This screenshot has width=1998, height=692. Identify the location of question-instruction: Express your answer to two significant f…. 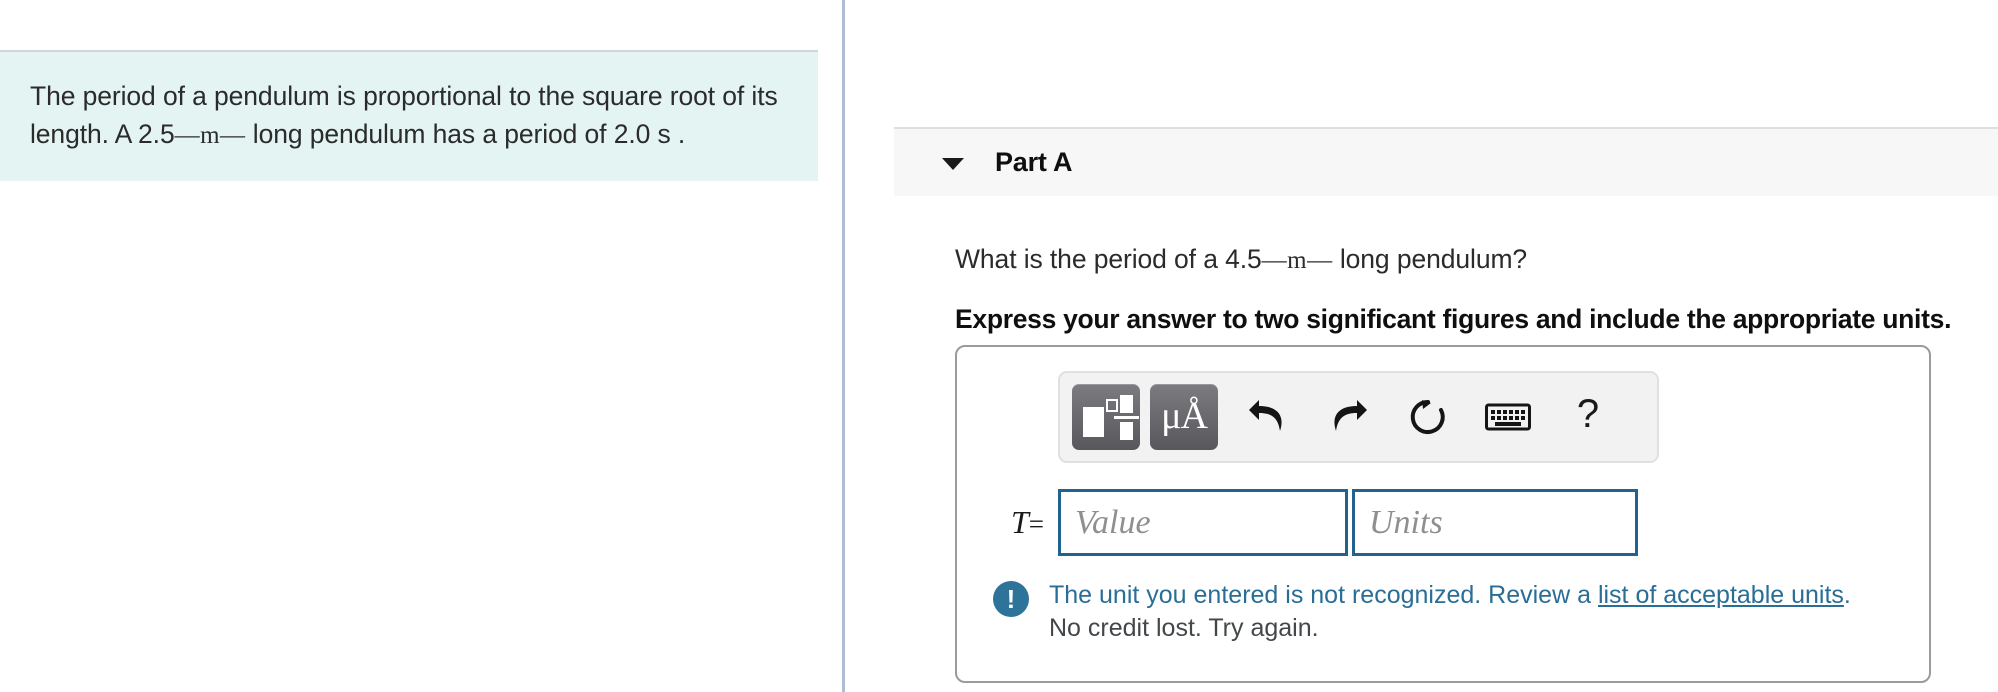
(1453, 318).